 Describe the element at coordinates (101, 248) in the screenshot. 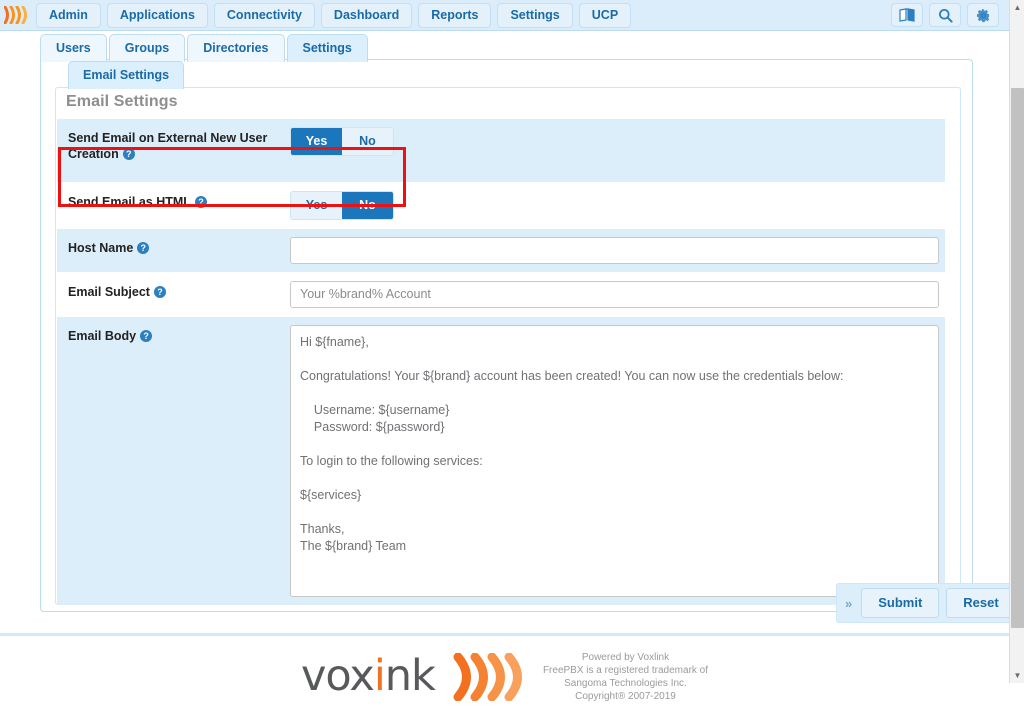

I see `form-label-text: Host Name` at that location.